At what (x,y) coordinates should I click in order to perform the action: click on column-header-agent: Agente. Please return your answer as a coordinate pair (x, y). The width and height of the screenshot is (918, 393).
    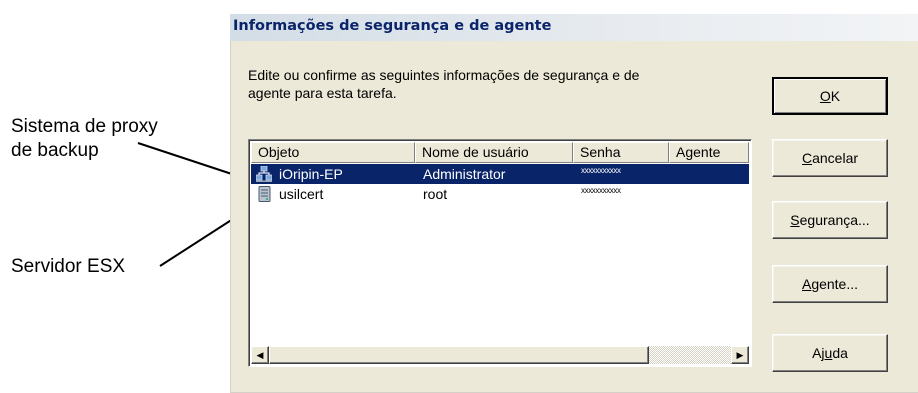
    Looking at the image, I should click on (709, 152).